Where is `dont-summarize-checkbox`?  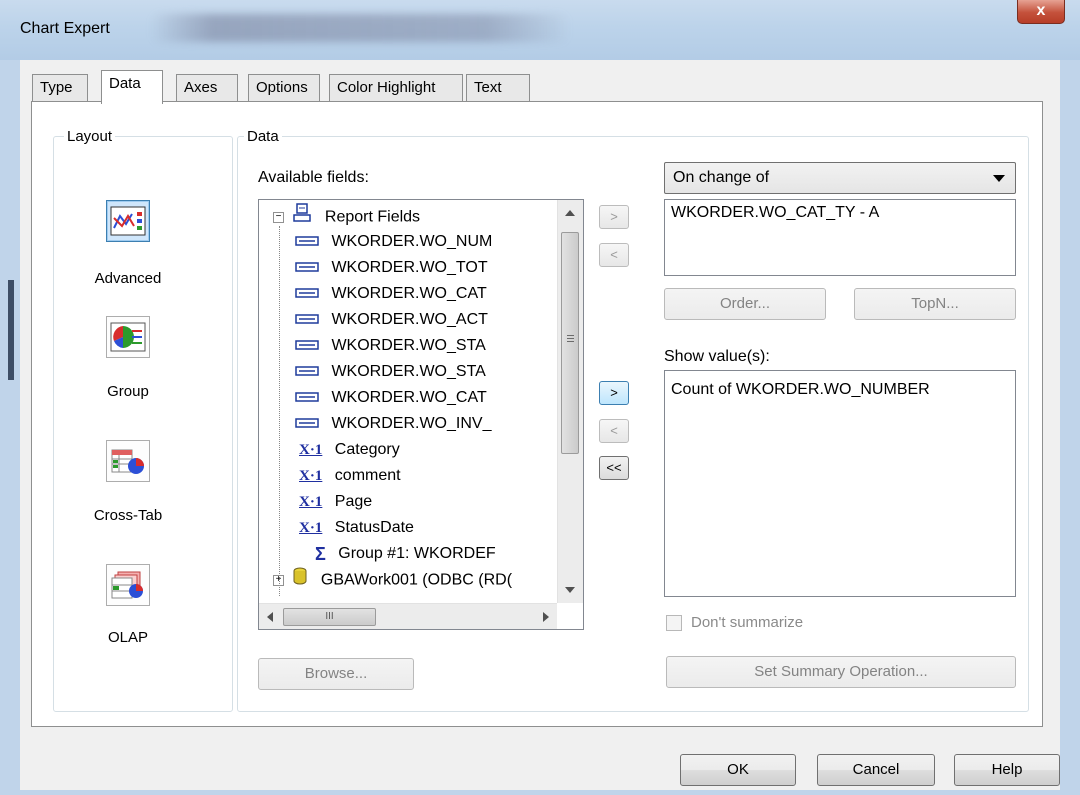 dont-summarize-checkbox is located at coordinates (674, 623).